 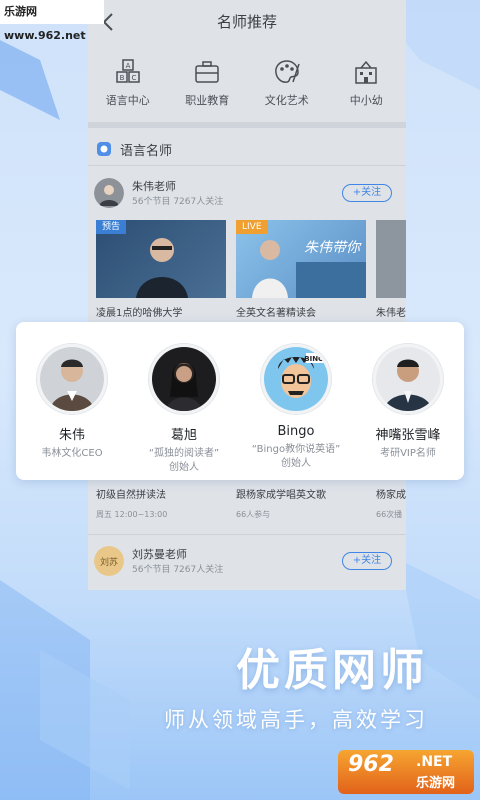 What do you see at coordinates (408, 435) in the screenshot?
I see `expert-name: 神嘴张雪峰` at bounding box center [408, 435].